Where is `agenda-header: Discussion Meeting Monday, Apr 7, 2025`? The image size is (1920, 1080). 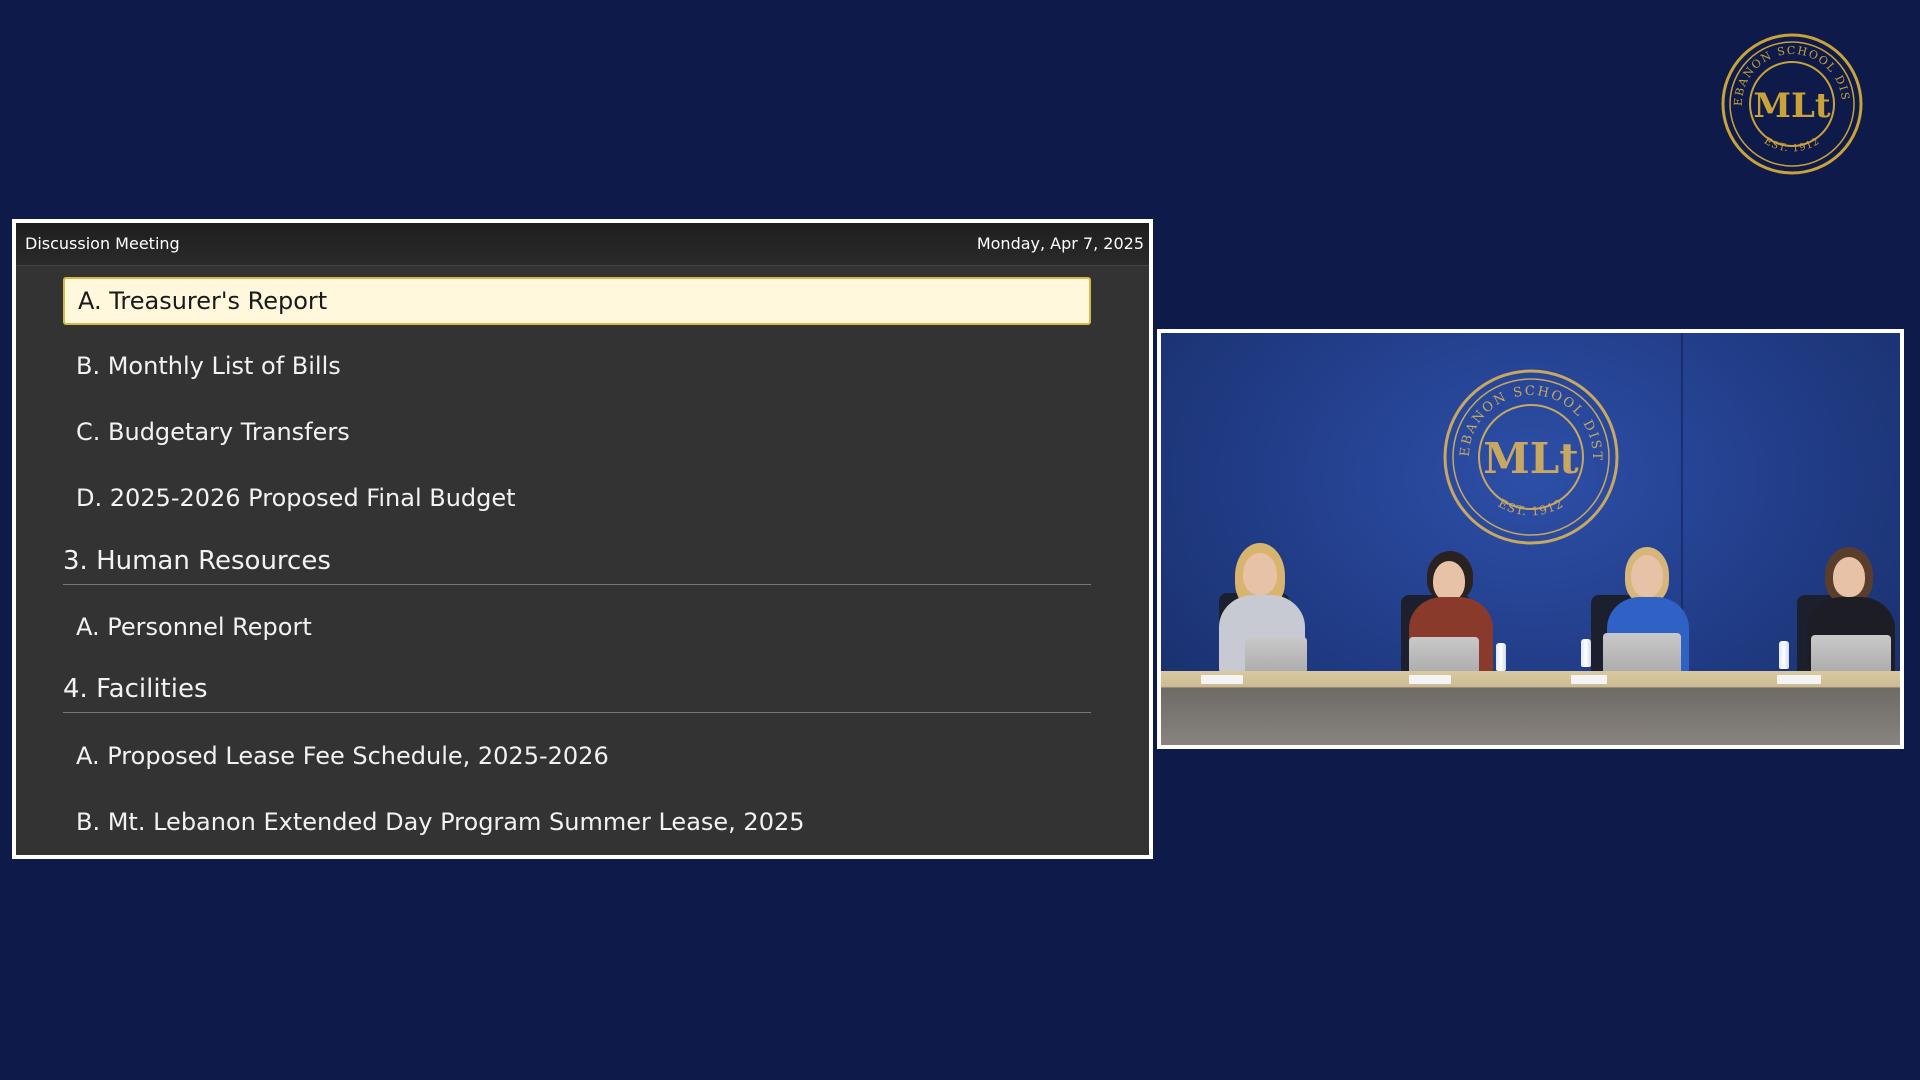 agenda-header: Discussion Meeting Monday, Apr 7, 2025 is located at coordinates (582, 244).